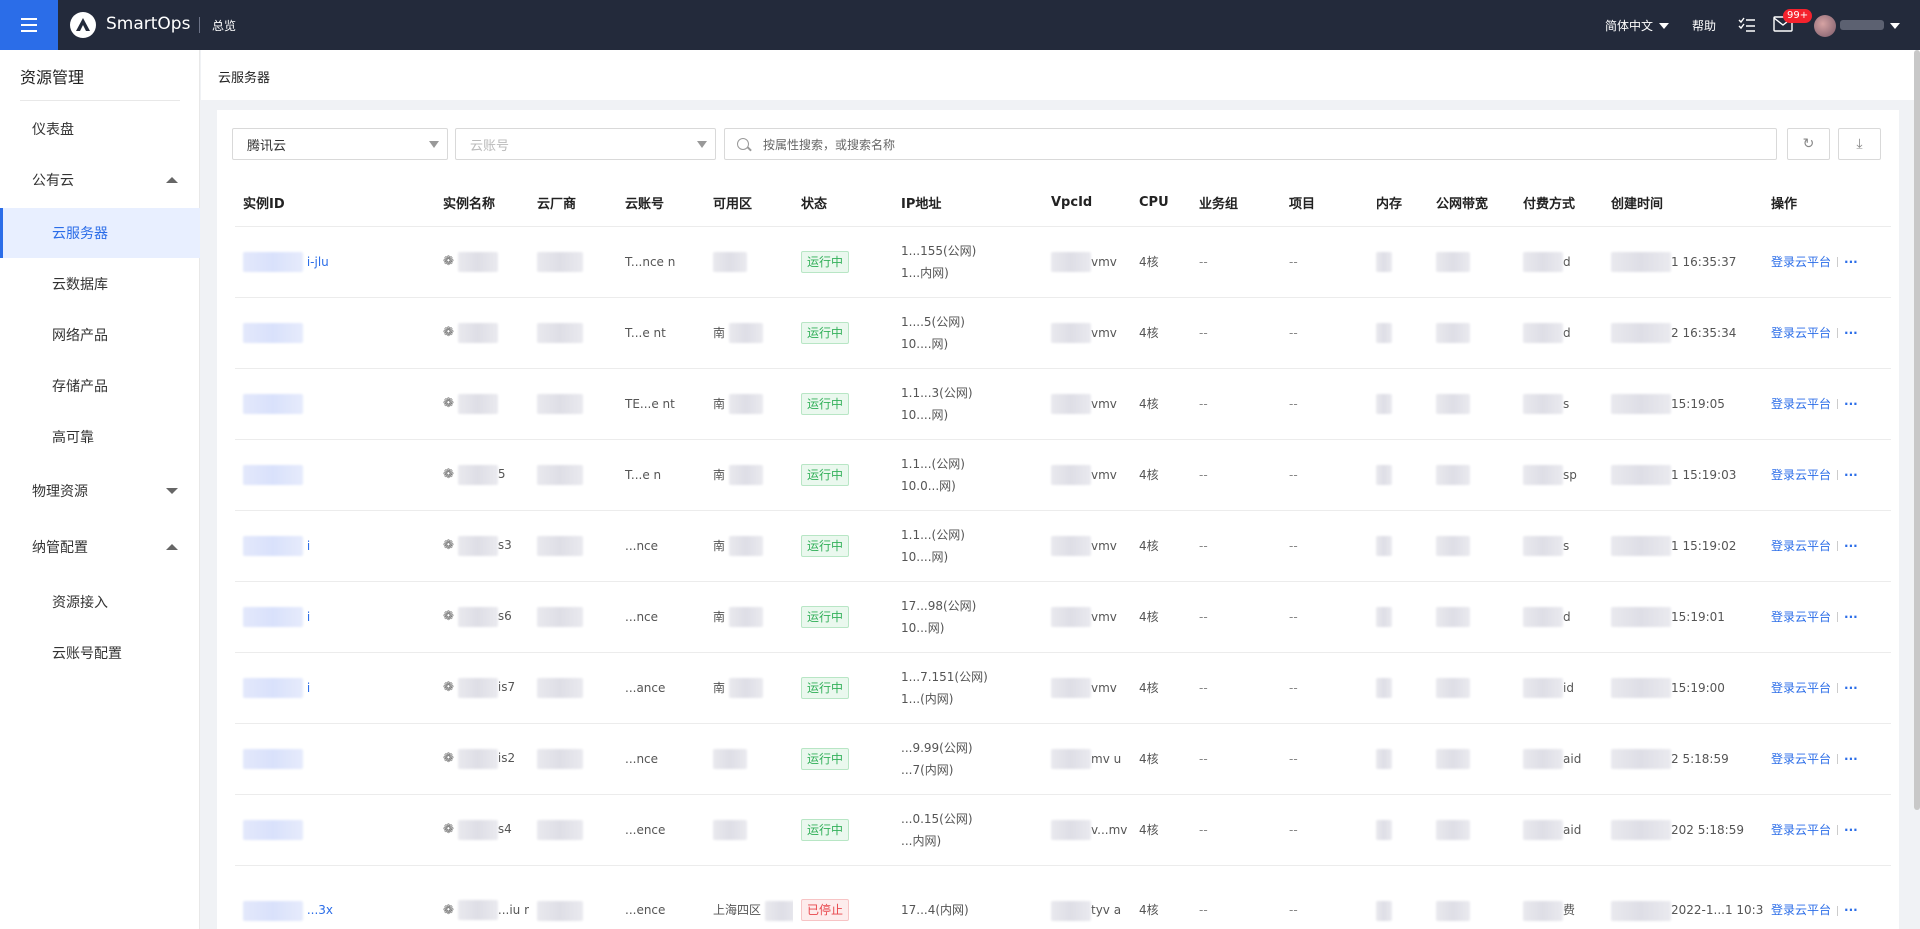 The height and width of the screenshot is (929, 1920). Describe the element at coordinates (1825, 26) in the screenshot. I see `user-avatar` at that location.